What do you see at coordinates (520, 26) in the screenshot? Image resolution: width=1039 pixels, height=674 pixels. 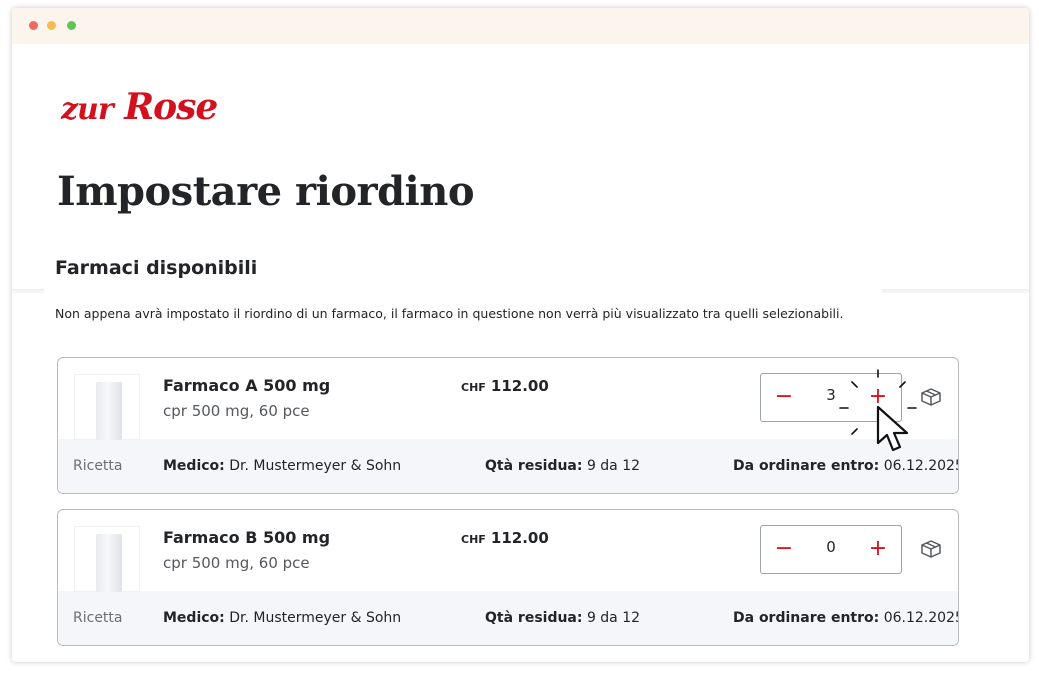 I see `window-titlebar` at bounding box center [520, 26].